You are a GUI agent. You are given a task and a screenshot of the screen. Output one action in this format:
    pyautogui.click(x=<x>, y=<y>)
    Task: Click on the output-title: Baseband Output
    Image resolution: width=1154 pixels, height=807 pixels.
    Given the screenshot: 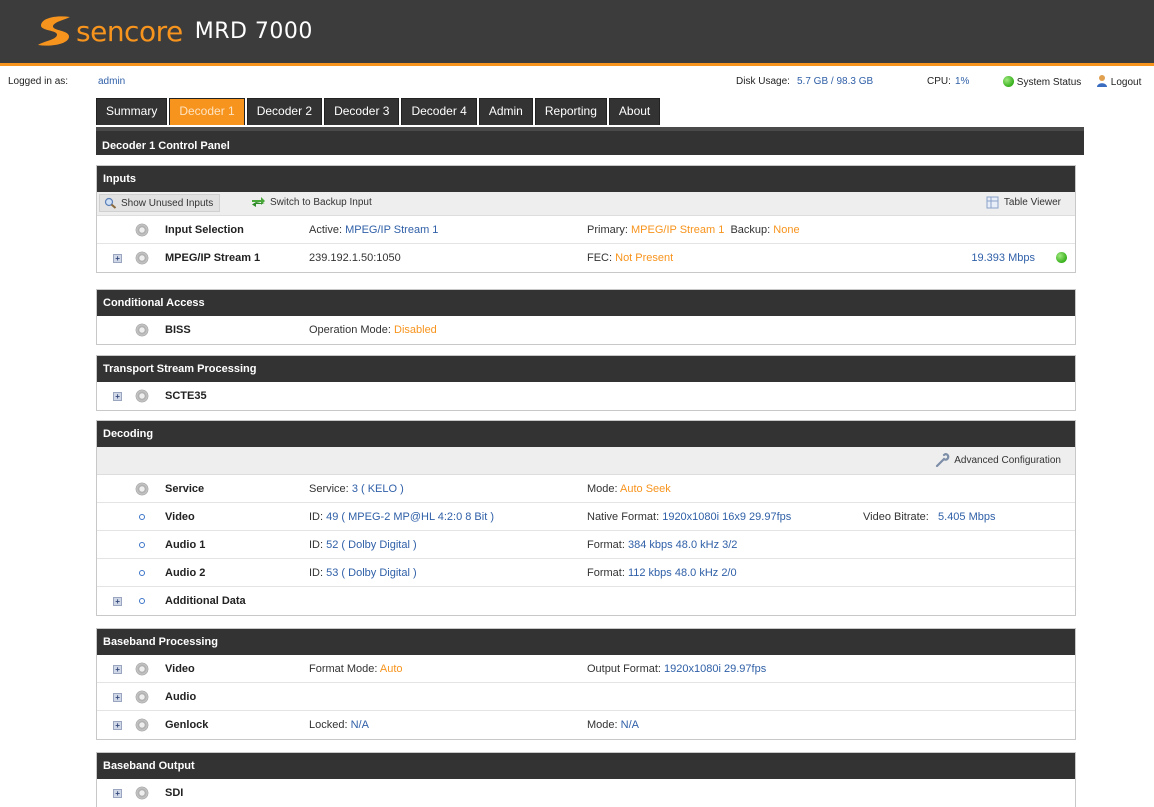 What is the action you would take?
    pyautogui.click(x=586, y=766)
    